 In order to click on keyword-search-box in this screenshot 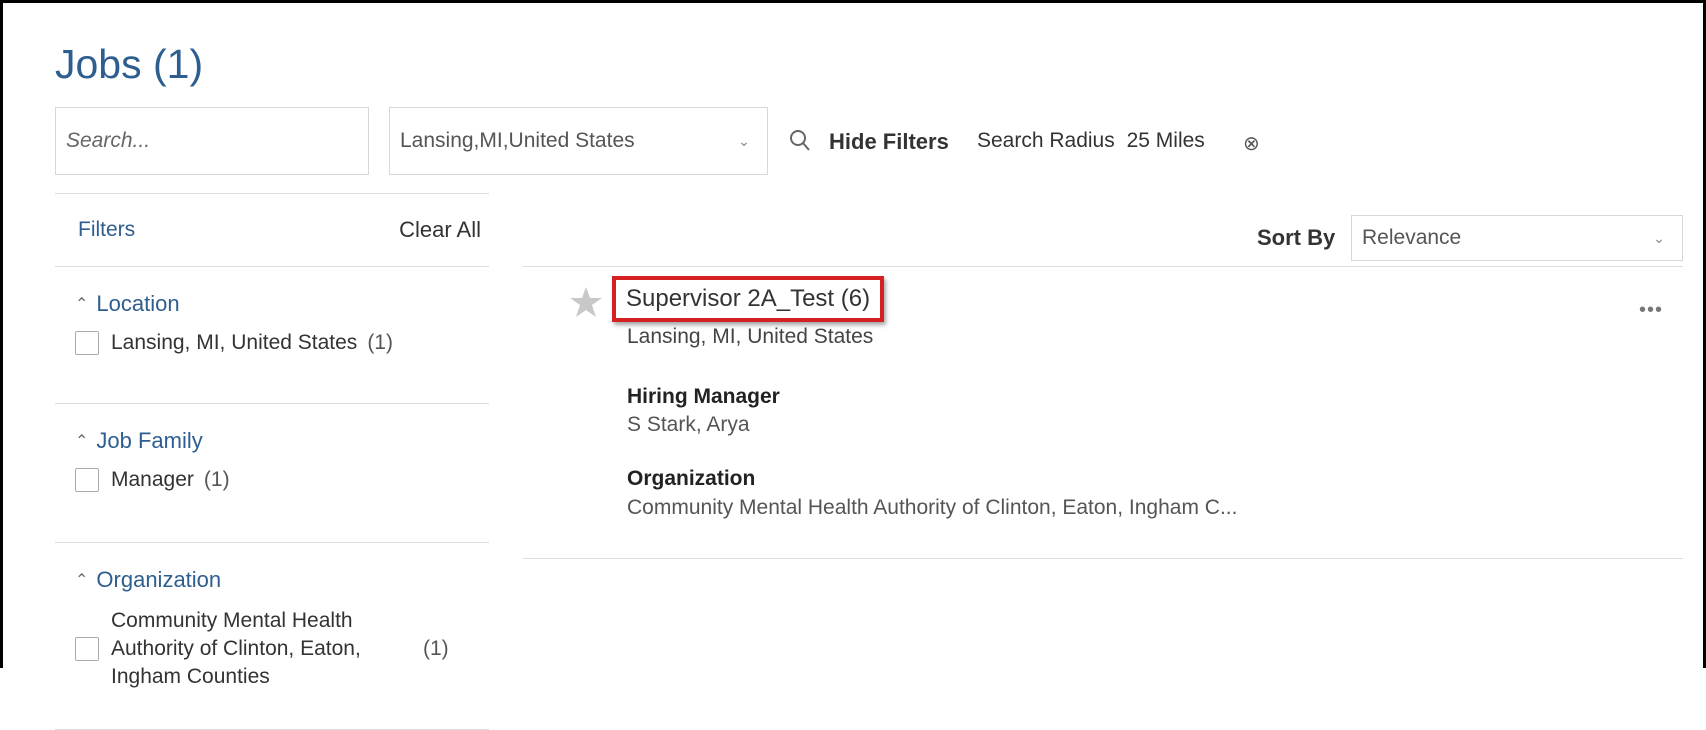, I will do `click(212, 141)`.